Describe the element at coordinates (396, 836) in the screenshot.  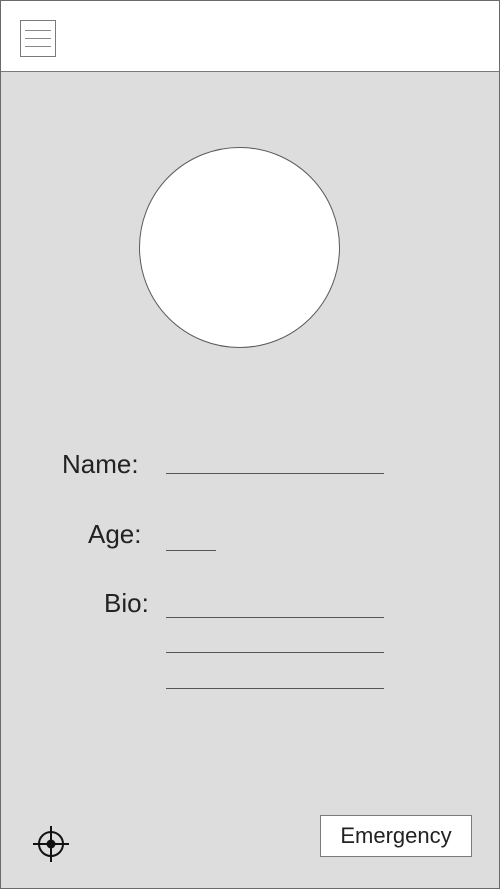
I see `emergency-button: Emergency` at that location.